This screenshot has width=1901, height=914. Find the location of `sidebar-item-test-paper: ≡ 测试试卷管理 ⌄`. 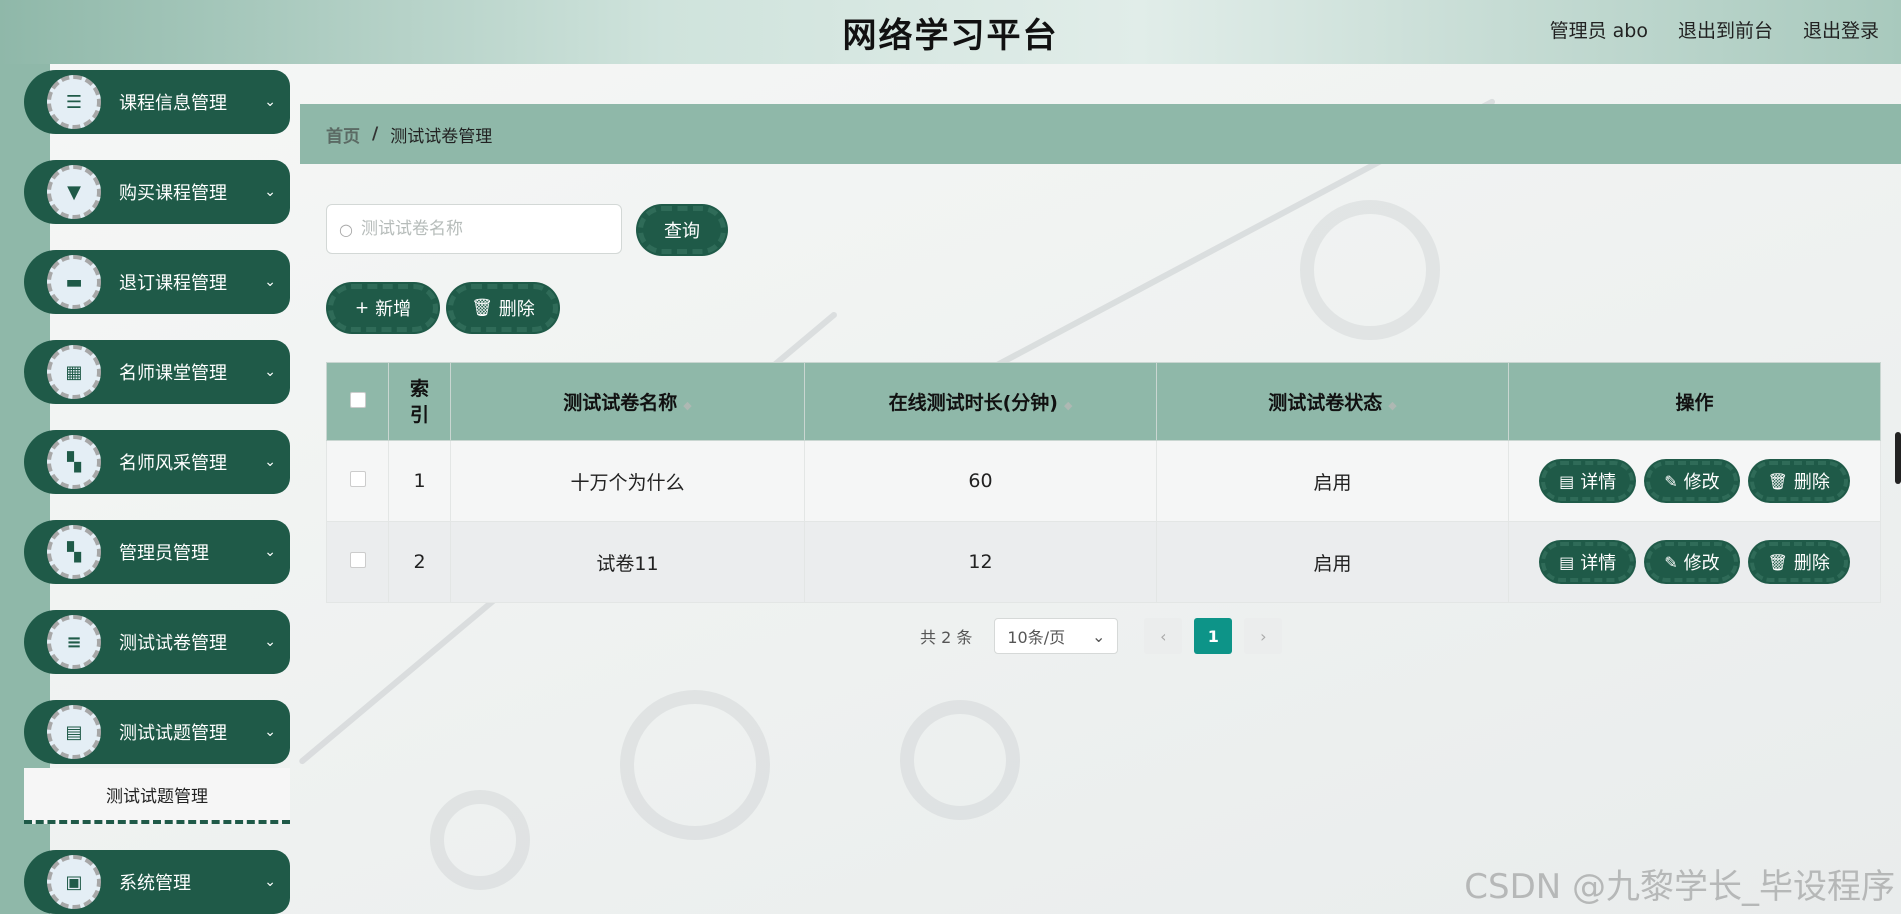

sidebar-item-test-paper: ≡ 测试试卷管理 ⌄ is located at coordinates (157, 642).